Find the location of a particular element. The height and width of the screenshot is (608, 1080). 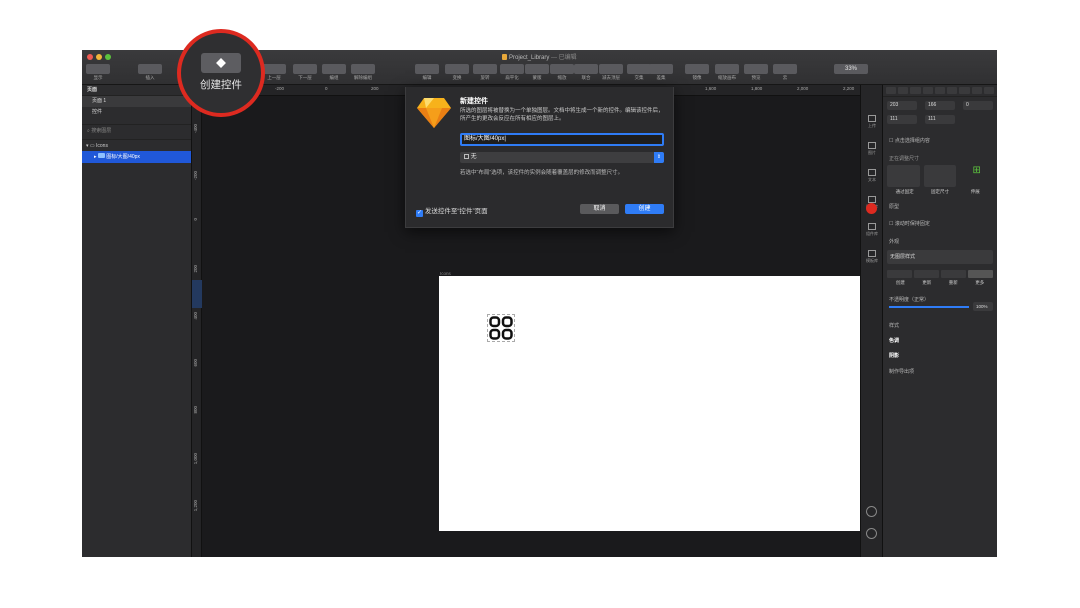

layer-selected-group: ▸ 图标/大图/40px is located at coordinates (136, 157).